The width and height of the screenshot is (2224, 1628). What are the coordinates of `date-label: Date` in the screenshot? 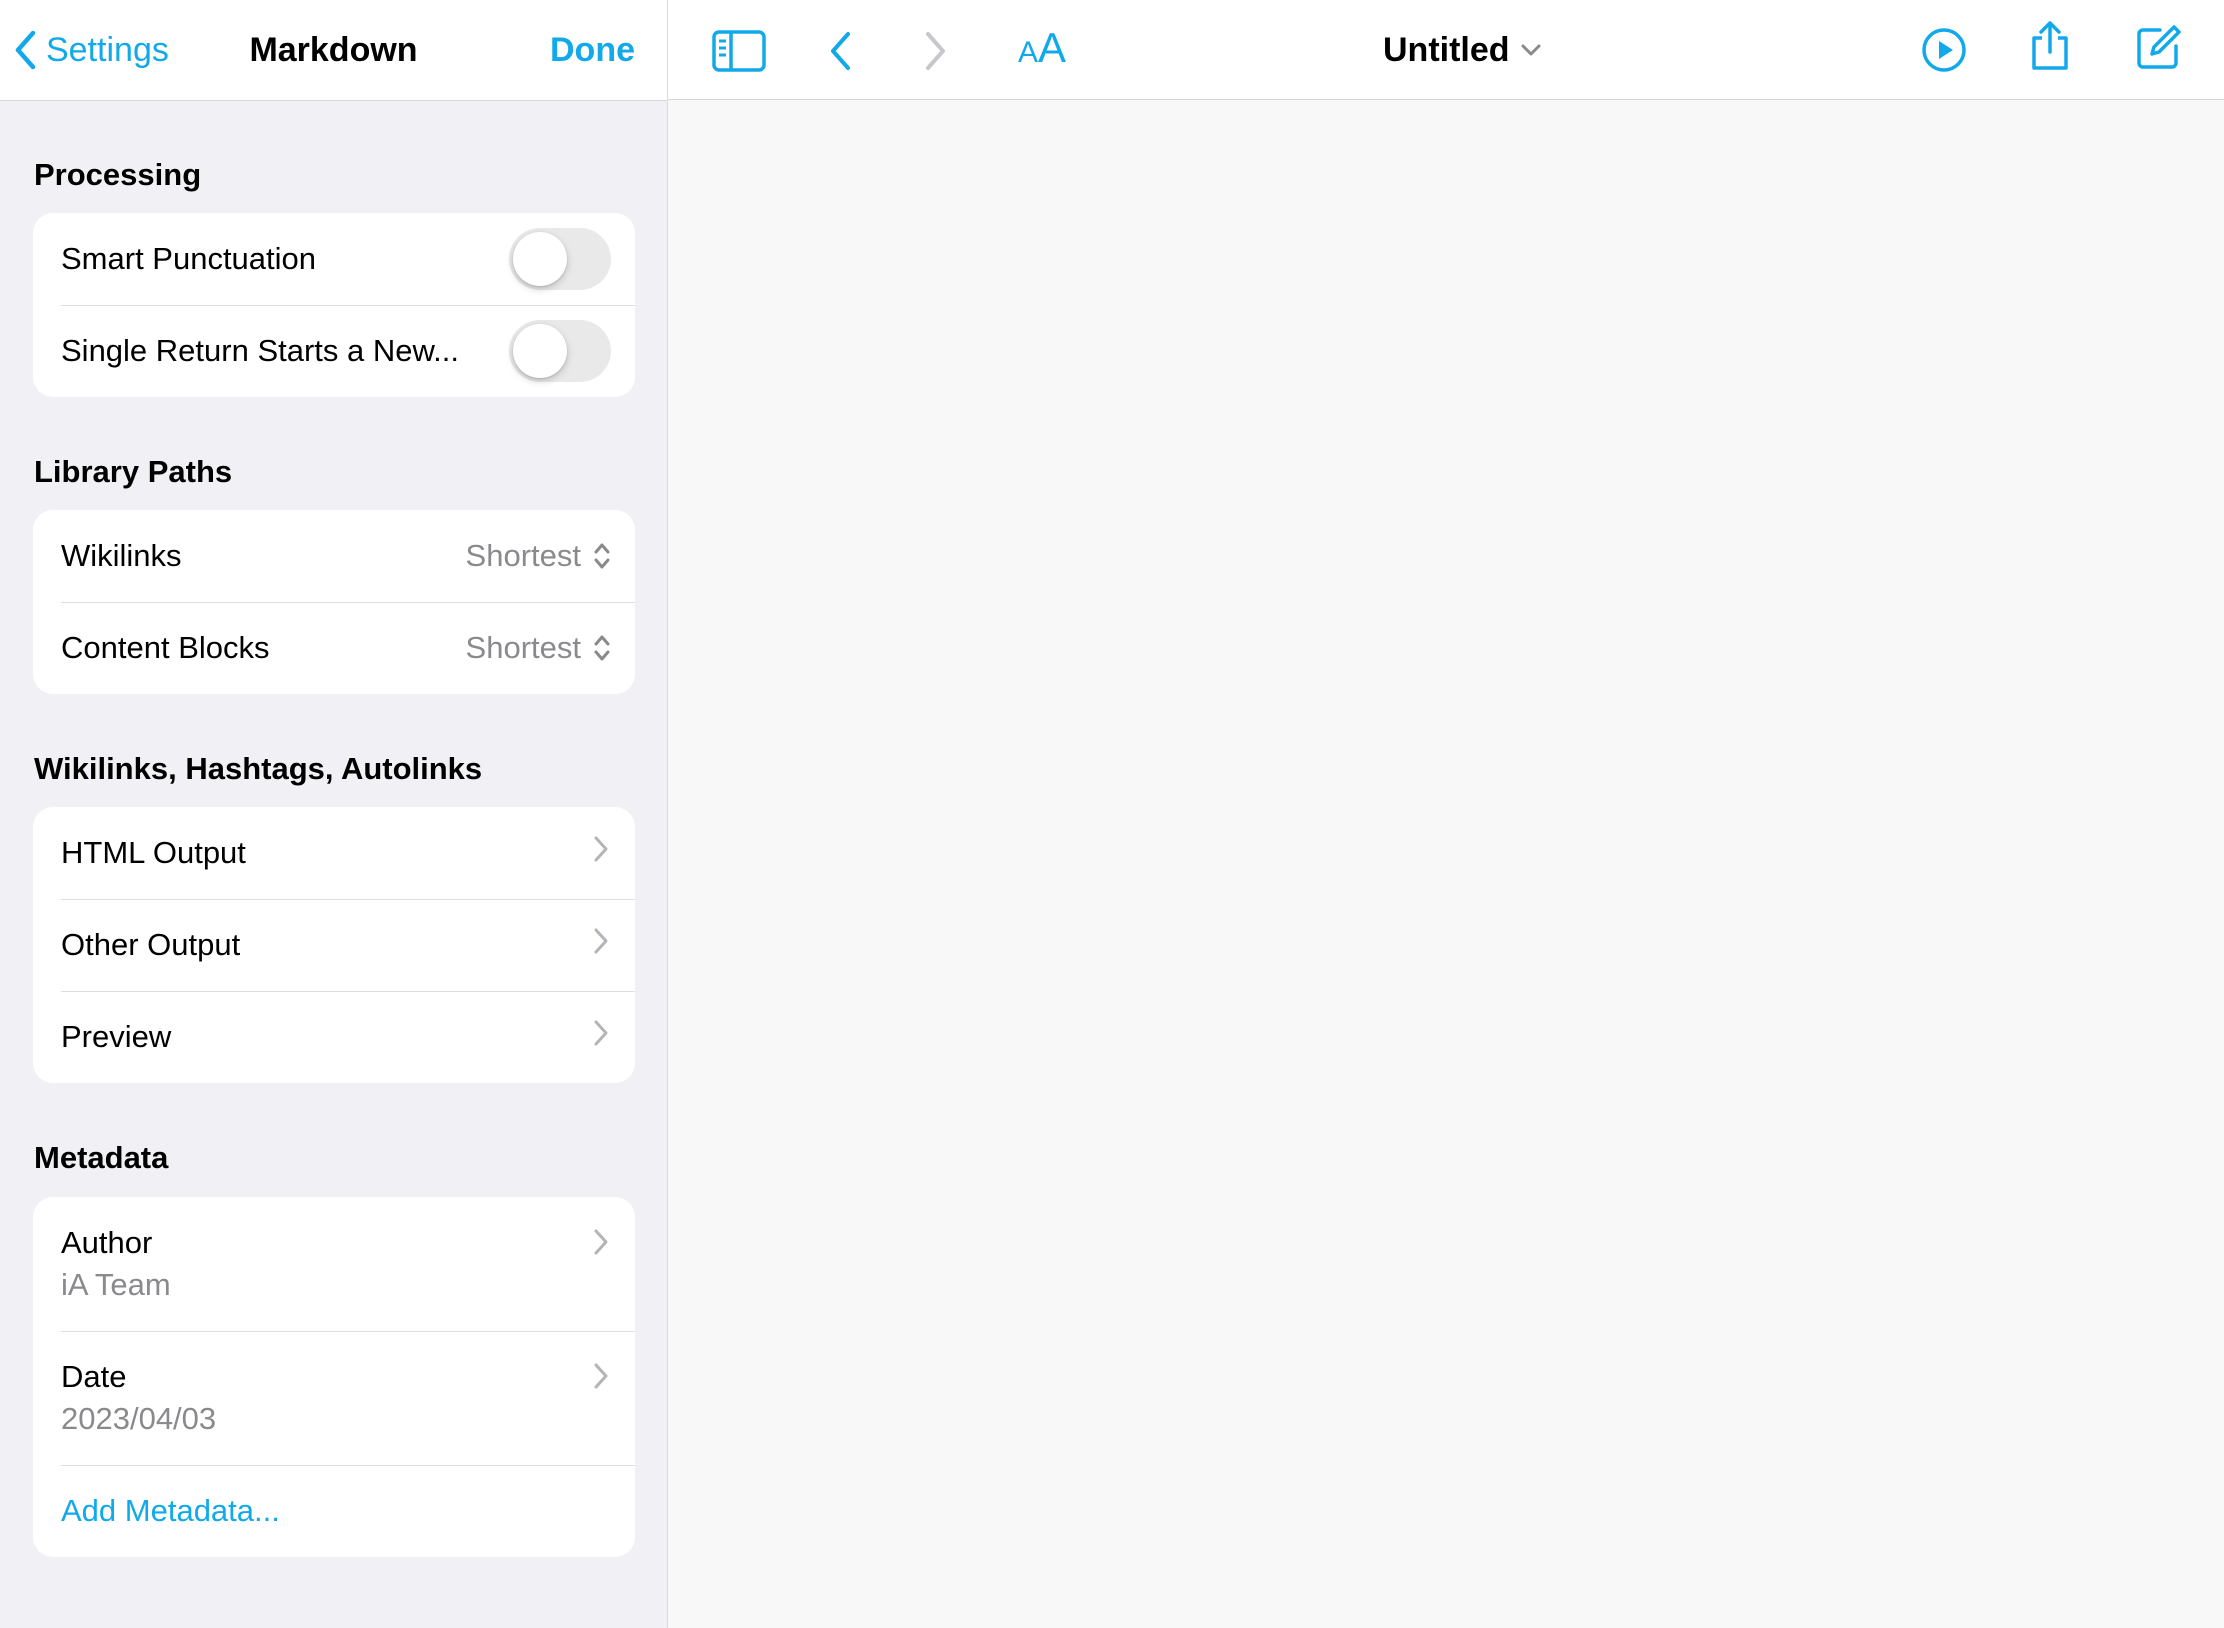 It's located at (94, 1376).